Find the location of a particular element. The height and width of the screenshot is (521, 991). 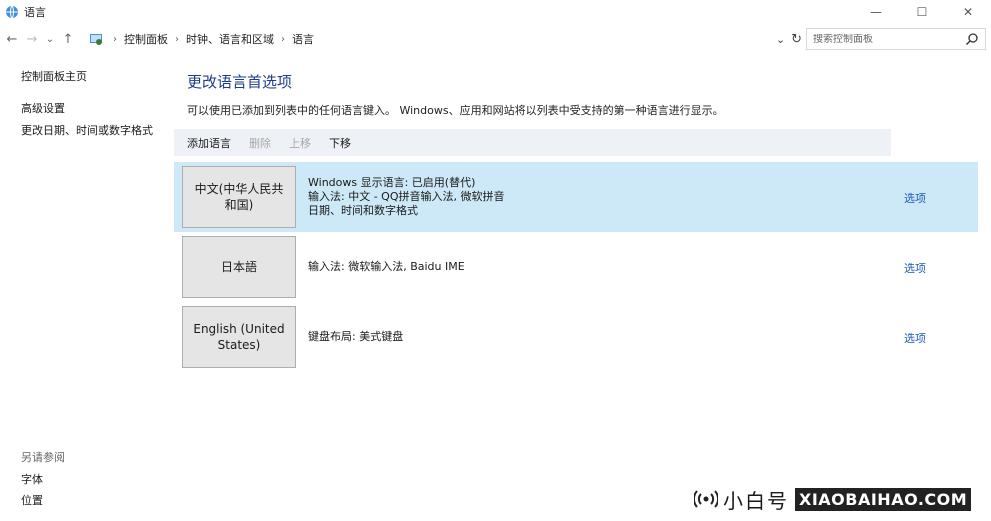

language-tile: 中文(中华人民共和国) is located at coordinates (239, 197).